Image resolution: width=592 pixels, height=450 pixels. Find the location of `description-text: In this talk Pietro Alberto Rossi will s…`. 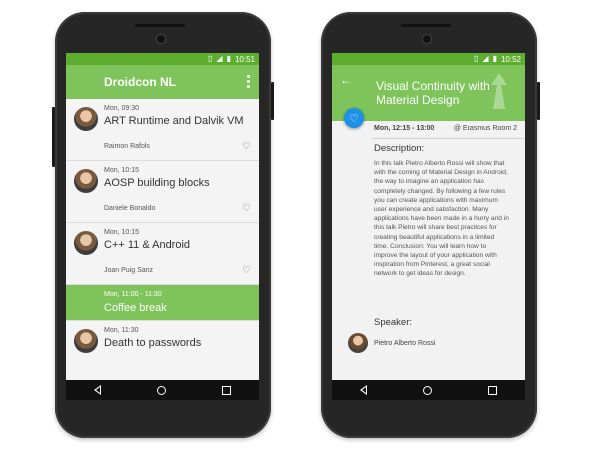

description-text: In this talk Pietro Alberto Rossi will s… is located at coordinates (441, 219).